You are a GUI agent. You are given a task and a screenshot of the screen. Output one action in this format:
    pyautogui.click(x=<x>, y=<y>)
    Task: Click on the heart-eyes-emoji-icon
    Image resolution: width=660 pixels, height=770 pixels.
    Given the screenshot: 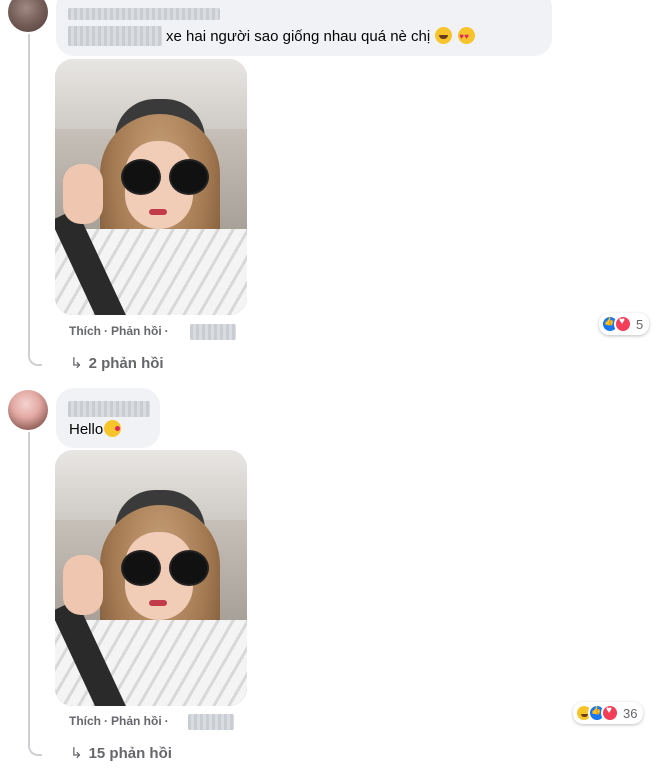 What is the action you would take?
    pyautogui.click(x=467, y=37)
    